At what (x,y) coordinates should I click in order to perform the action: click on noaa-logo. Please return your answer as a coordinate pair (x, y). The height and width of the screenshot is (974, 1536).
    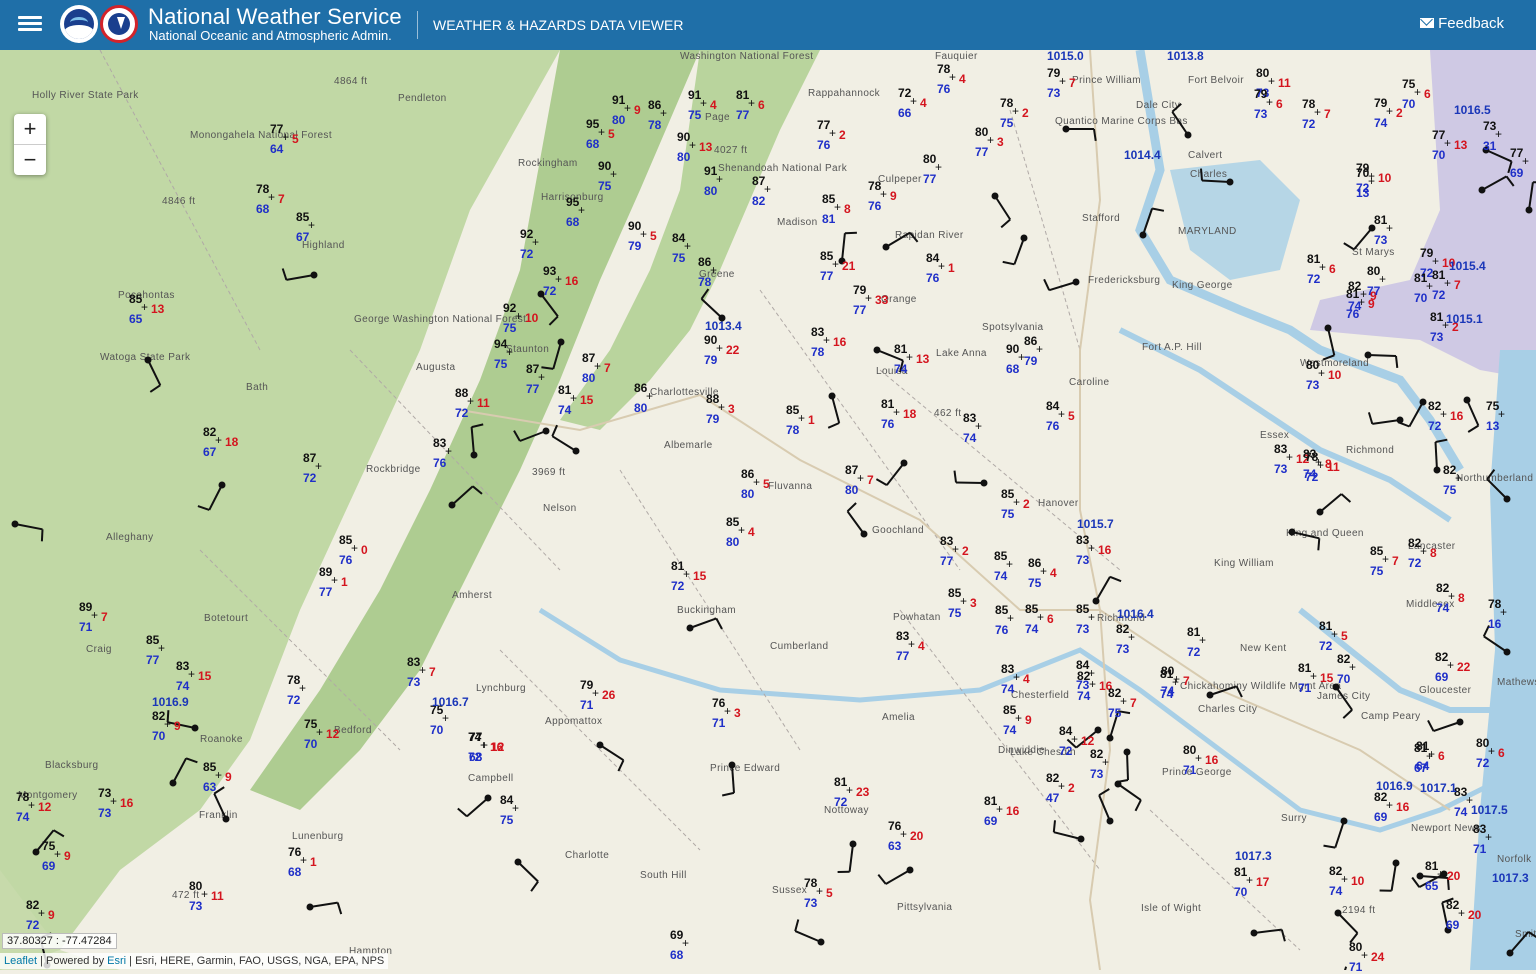
    Looking at the image, I should click on (79, 24).